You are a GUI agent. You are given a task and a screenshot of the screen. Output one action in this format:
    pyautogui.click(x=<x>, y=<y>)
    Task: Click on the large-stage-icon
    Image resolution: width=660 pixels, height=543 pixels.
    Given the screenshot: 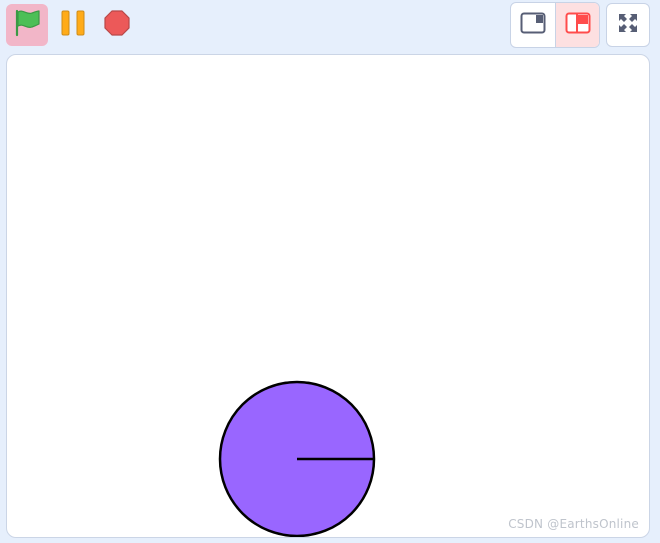 What is the action you would take?
    pyautogui.click(x=578, y=25)
    